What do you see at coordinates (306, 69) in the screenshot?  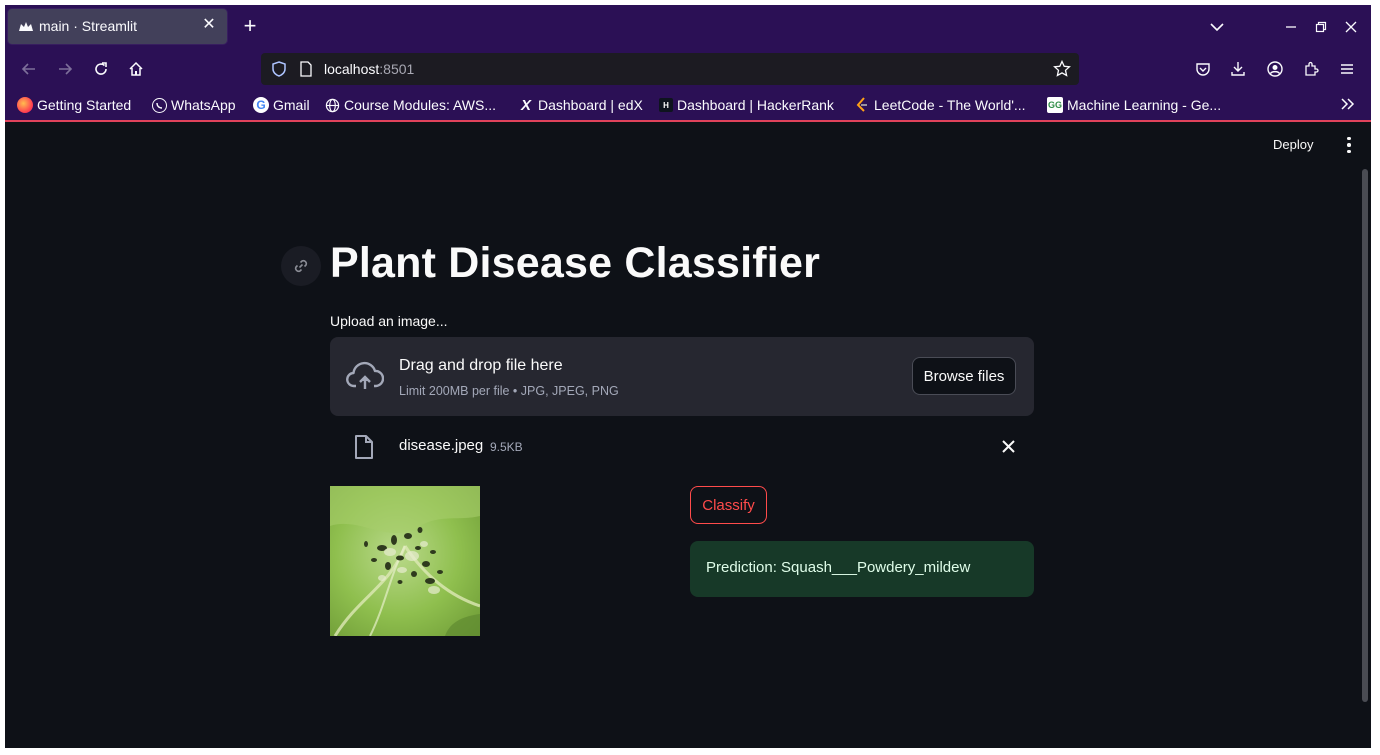 I see `page-icon` at bounding box center [306, 69].